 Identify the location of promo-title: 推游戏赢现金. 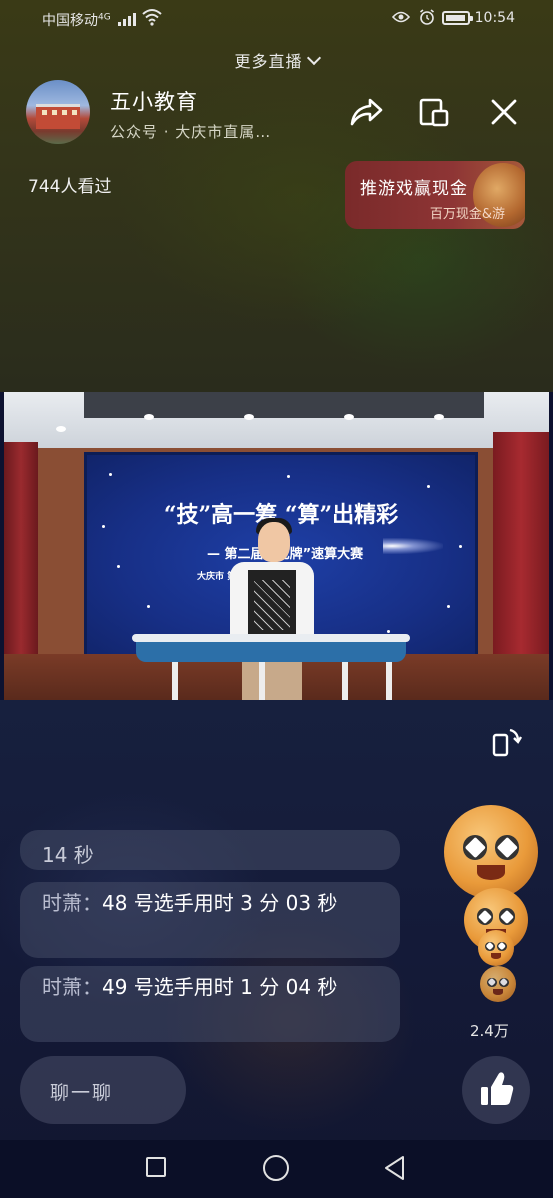
(414, 189).